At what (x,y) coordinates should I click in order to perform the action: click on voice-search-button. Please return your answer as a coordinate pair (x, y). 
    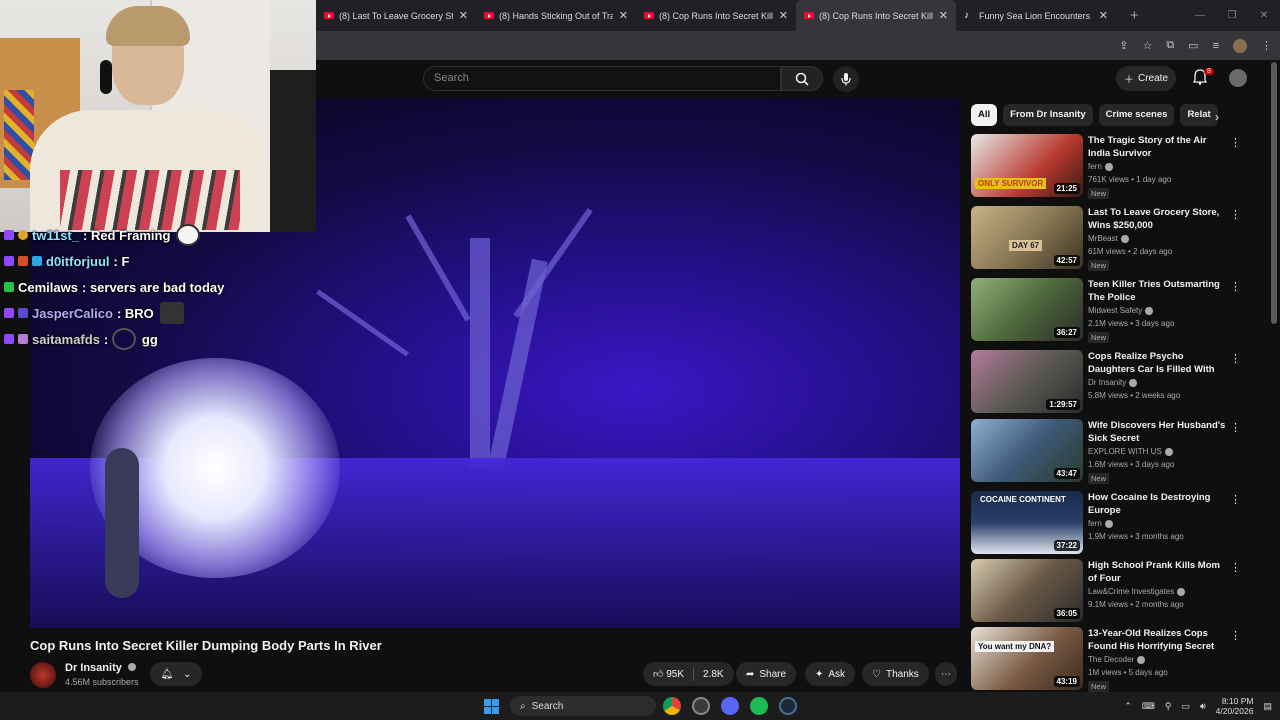
    Looking at the image, I should click on (846, 79).